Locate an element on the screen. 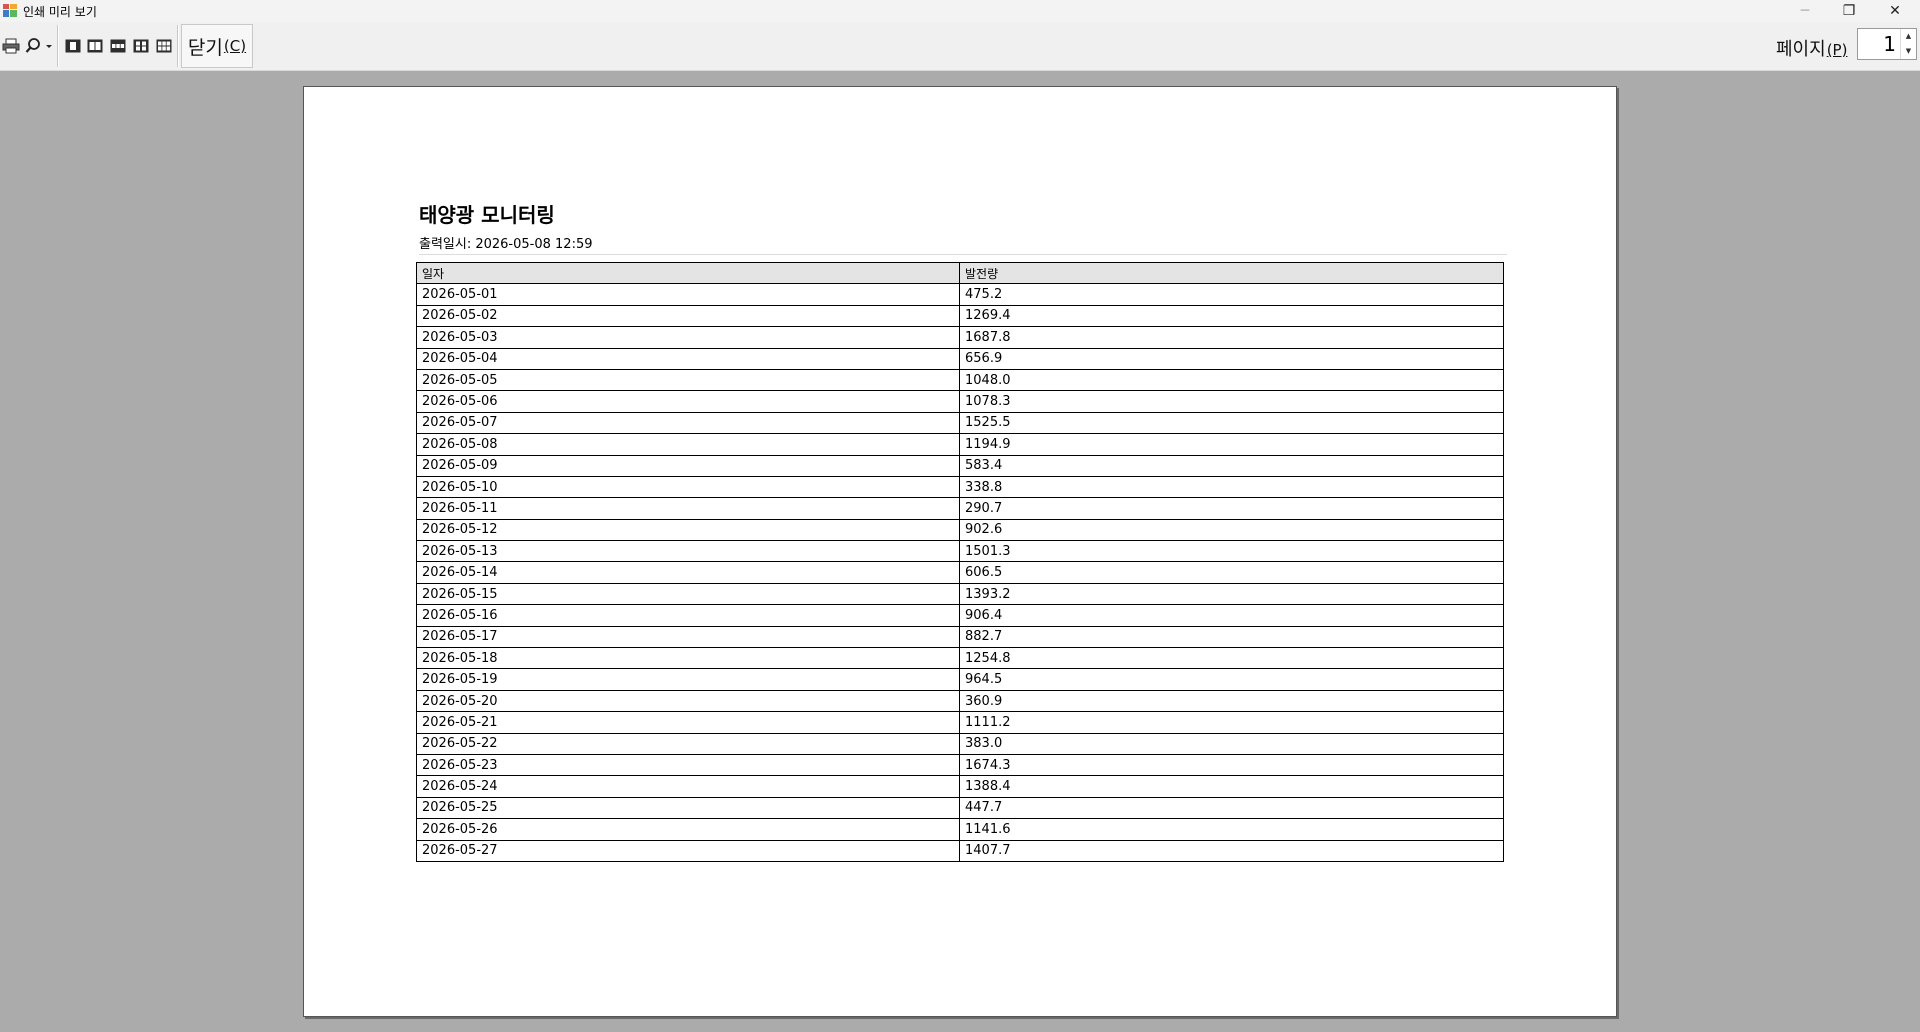 The height and width of the screenshot is (1032, 1920). generation-cell: 1078.3 is located at coordinates (1231, 401).